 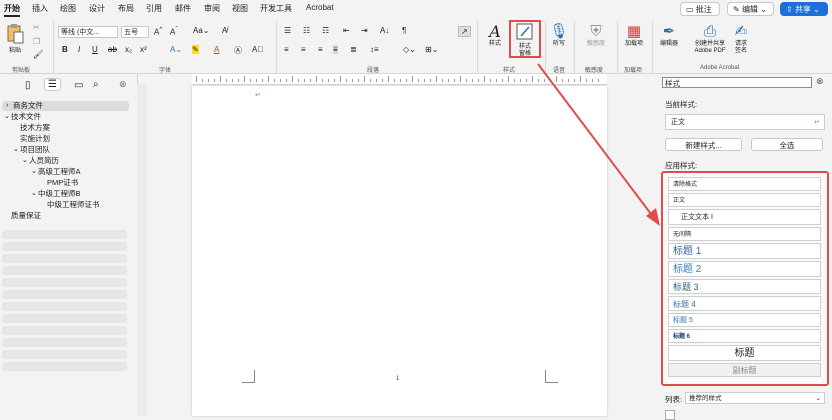 What do you see at coordinates (737, 82) in the screenshot?
I see `style-name-input: 样式` at bounding box center [737, 82].